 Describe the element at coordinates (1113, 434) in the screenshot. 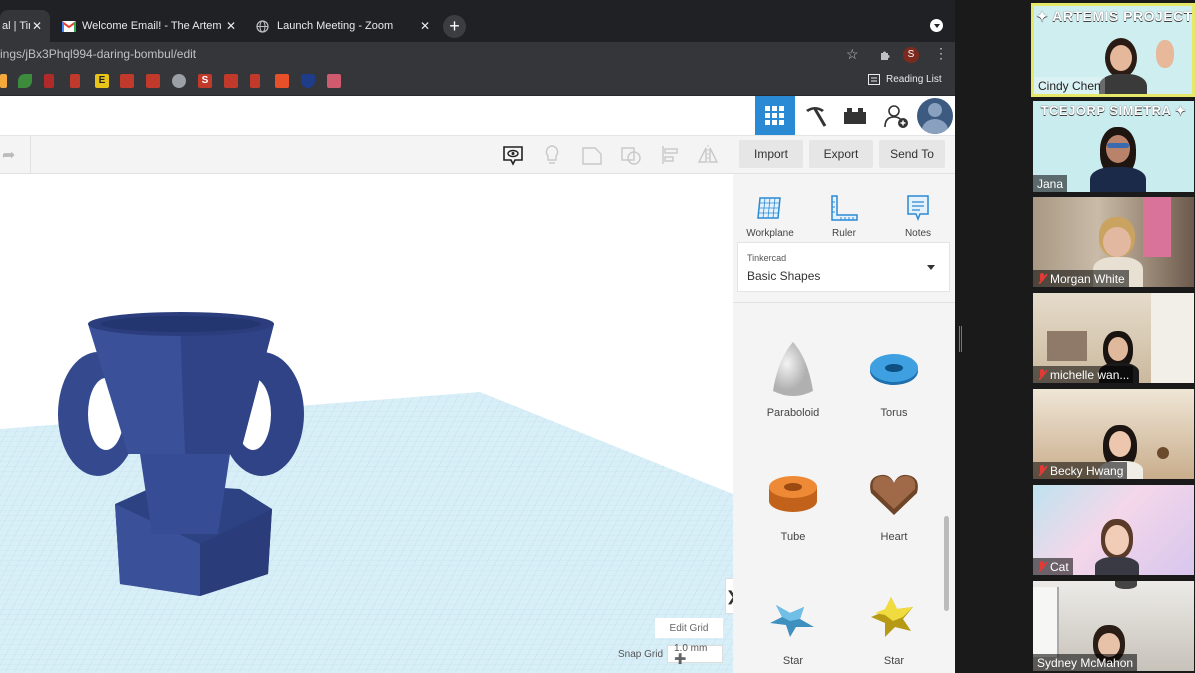

I see `participant-tile: Becky Hwang` at that location.